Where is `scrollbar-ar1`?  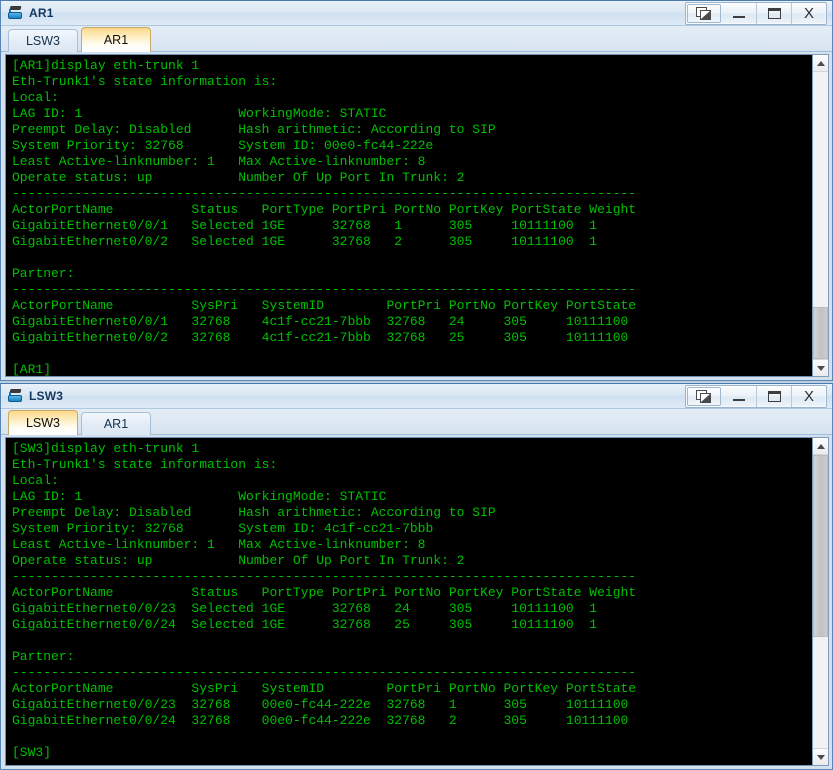 scrollbar-ar1 is located at coordinates (820, 215).